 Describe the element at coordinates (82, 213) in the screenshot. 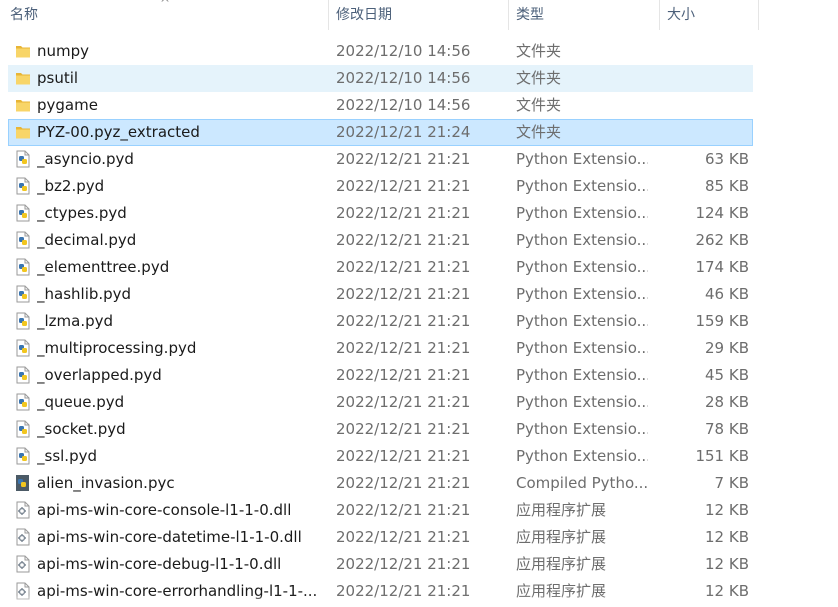

I see `file-name: _ctypes.pyd` at that location.